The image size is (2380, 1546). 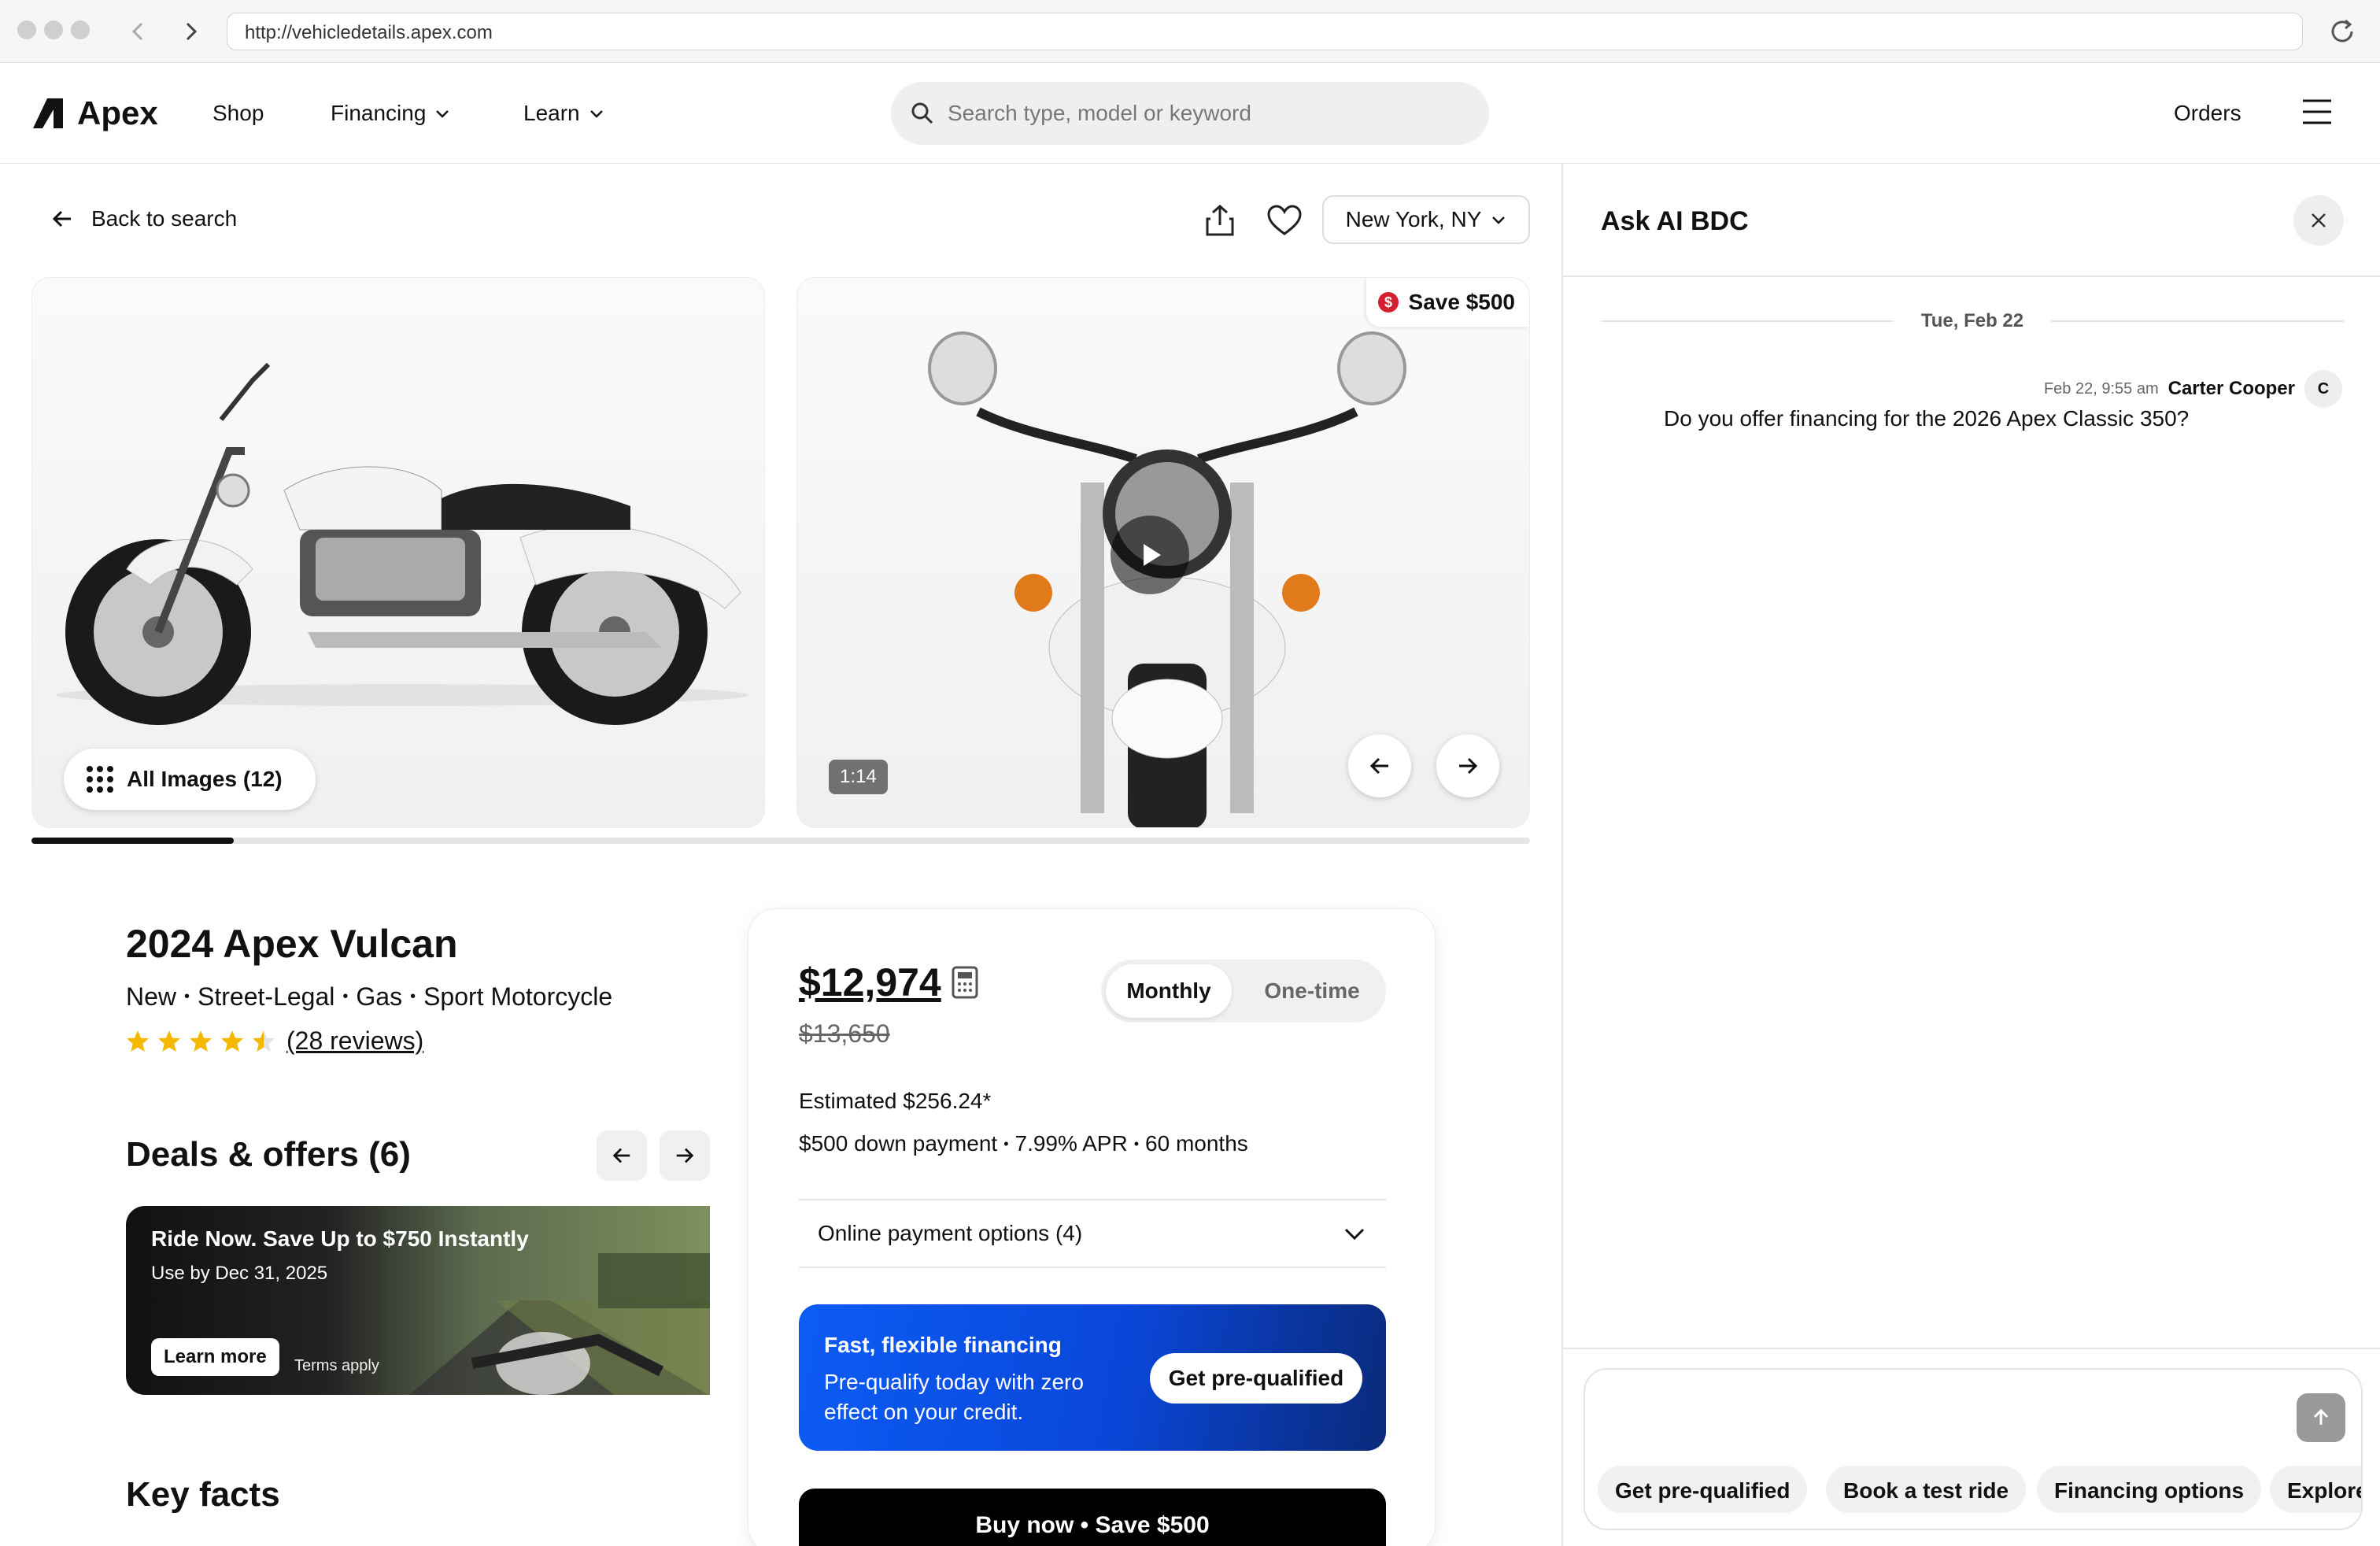 I want to click on window-zoom-dot, so click(x=80, y=29).